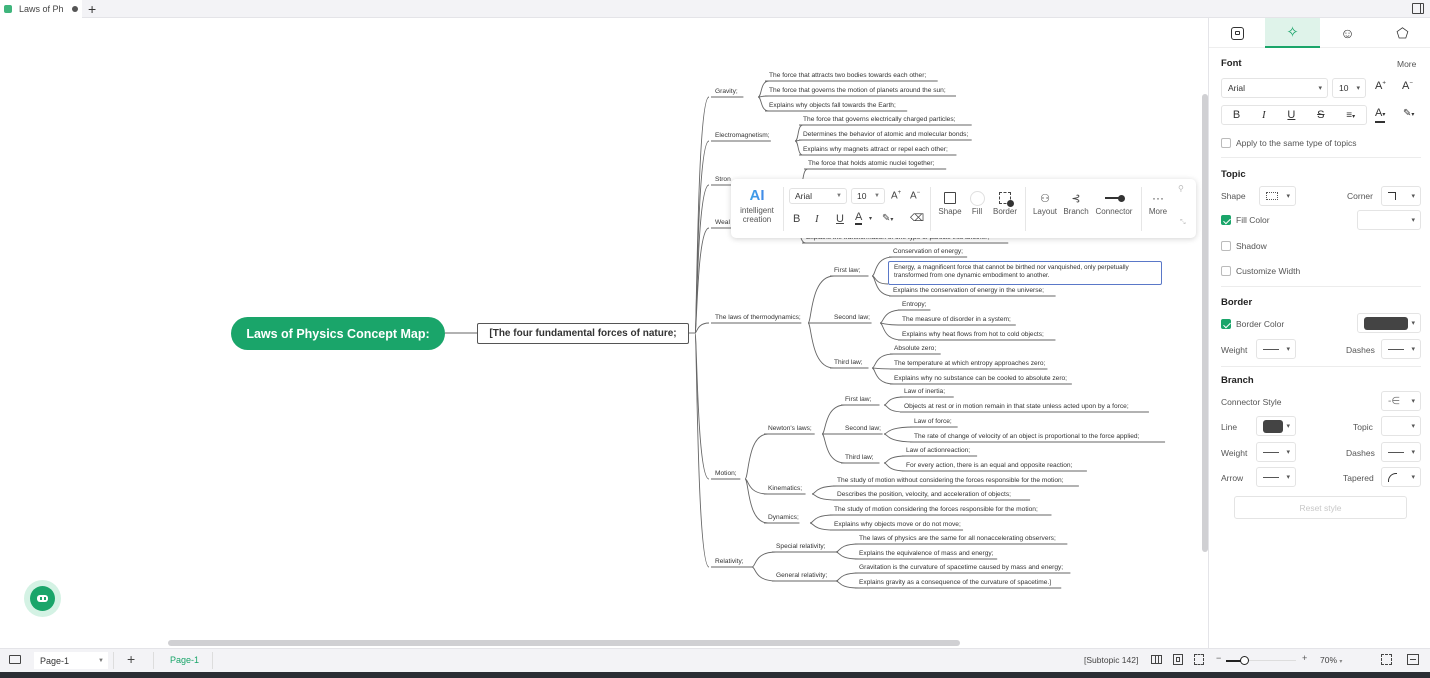 This screenshot has height=678, width=1430. Describe the element at coordinates (1407, 86) in the screenshot. I see `panel-shrink-font-button: A−` at that location.